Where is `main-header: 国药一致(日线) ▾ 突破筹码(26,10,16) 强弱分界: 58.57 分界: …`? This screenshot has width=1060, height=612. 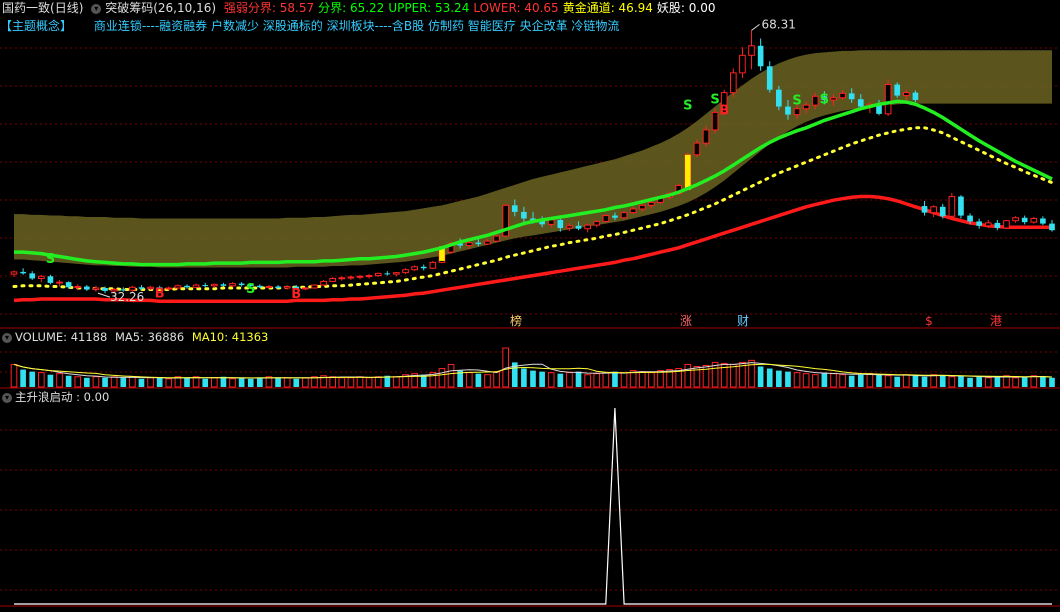 main-header: 国药一致(日线) ▾ 突破筹码(26,10,16) 强弱分界: 58.57 分界: … is located at coordinates (362, 8).